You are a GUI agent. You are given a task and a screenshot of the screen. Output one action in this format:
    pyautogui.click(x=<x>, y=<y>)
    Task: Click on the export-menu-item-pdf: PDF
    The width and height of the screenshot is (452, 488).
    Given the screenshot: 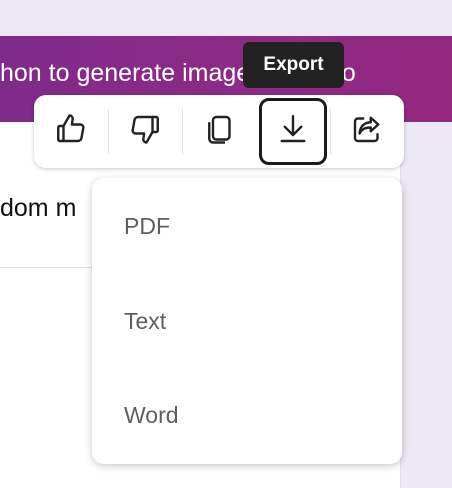 What is the action you would take?
    pyautogui.click(x=247, y=226)
    